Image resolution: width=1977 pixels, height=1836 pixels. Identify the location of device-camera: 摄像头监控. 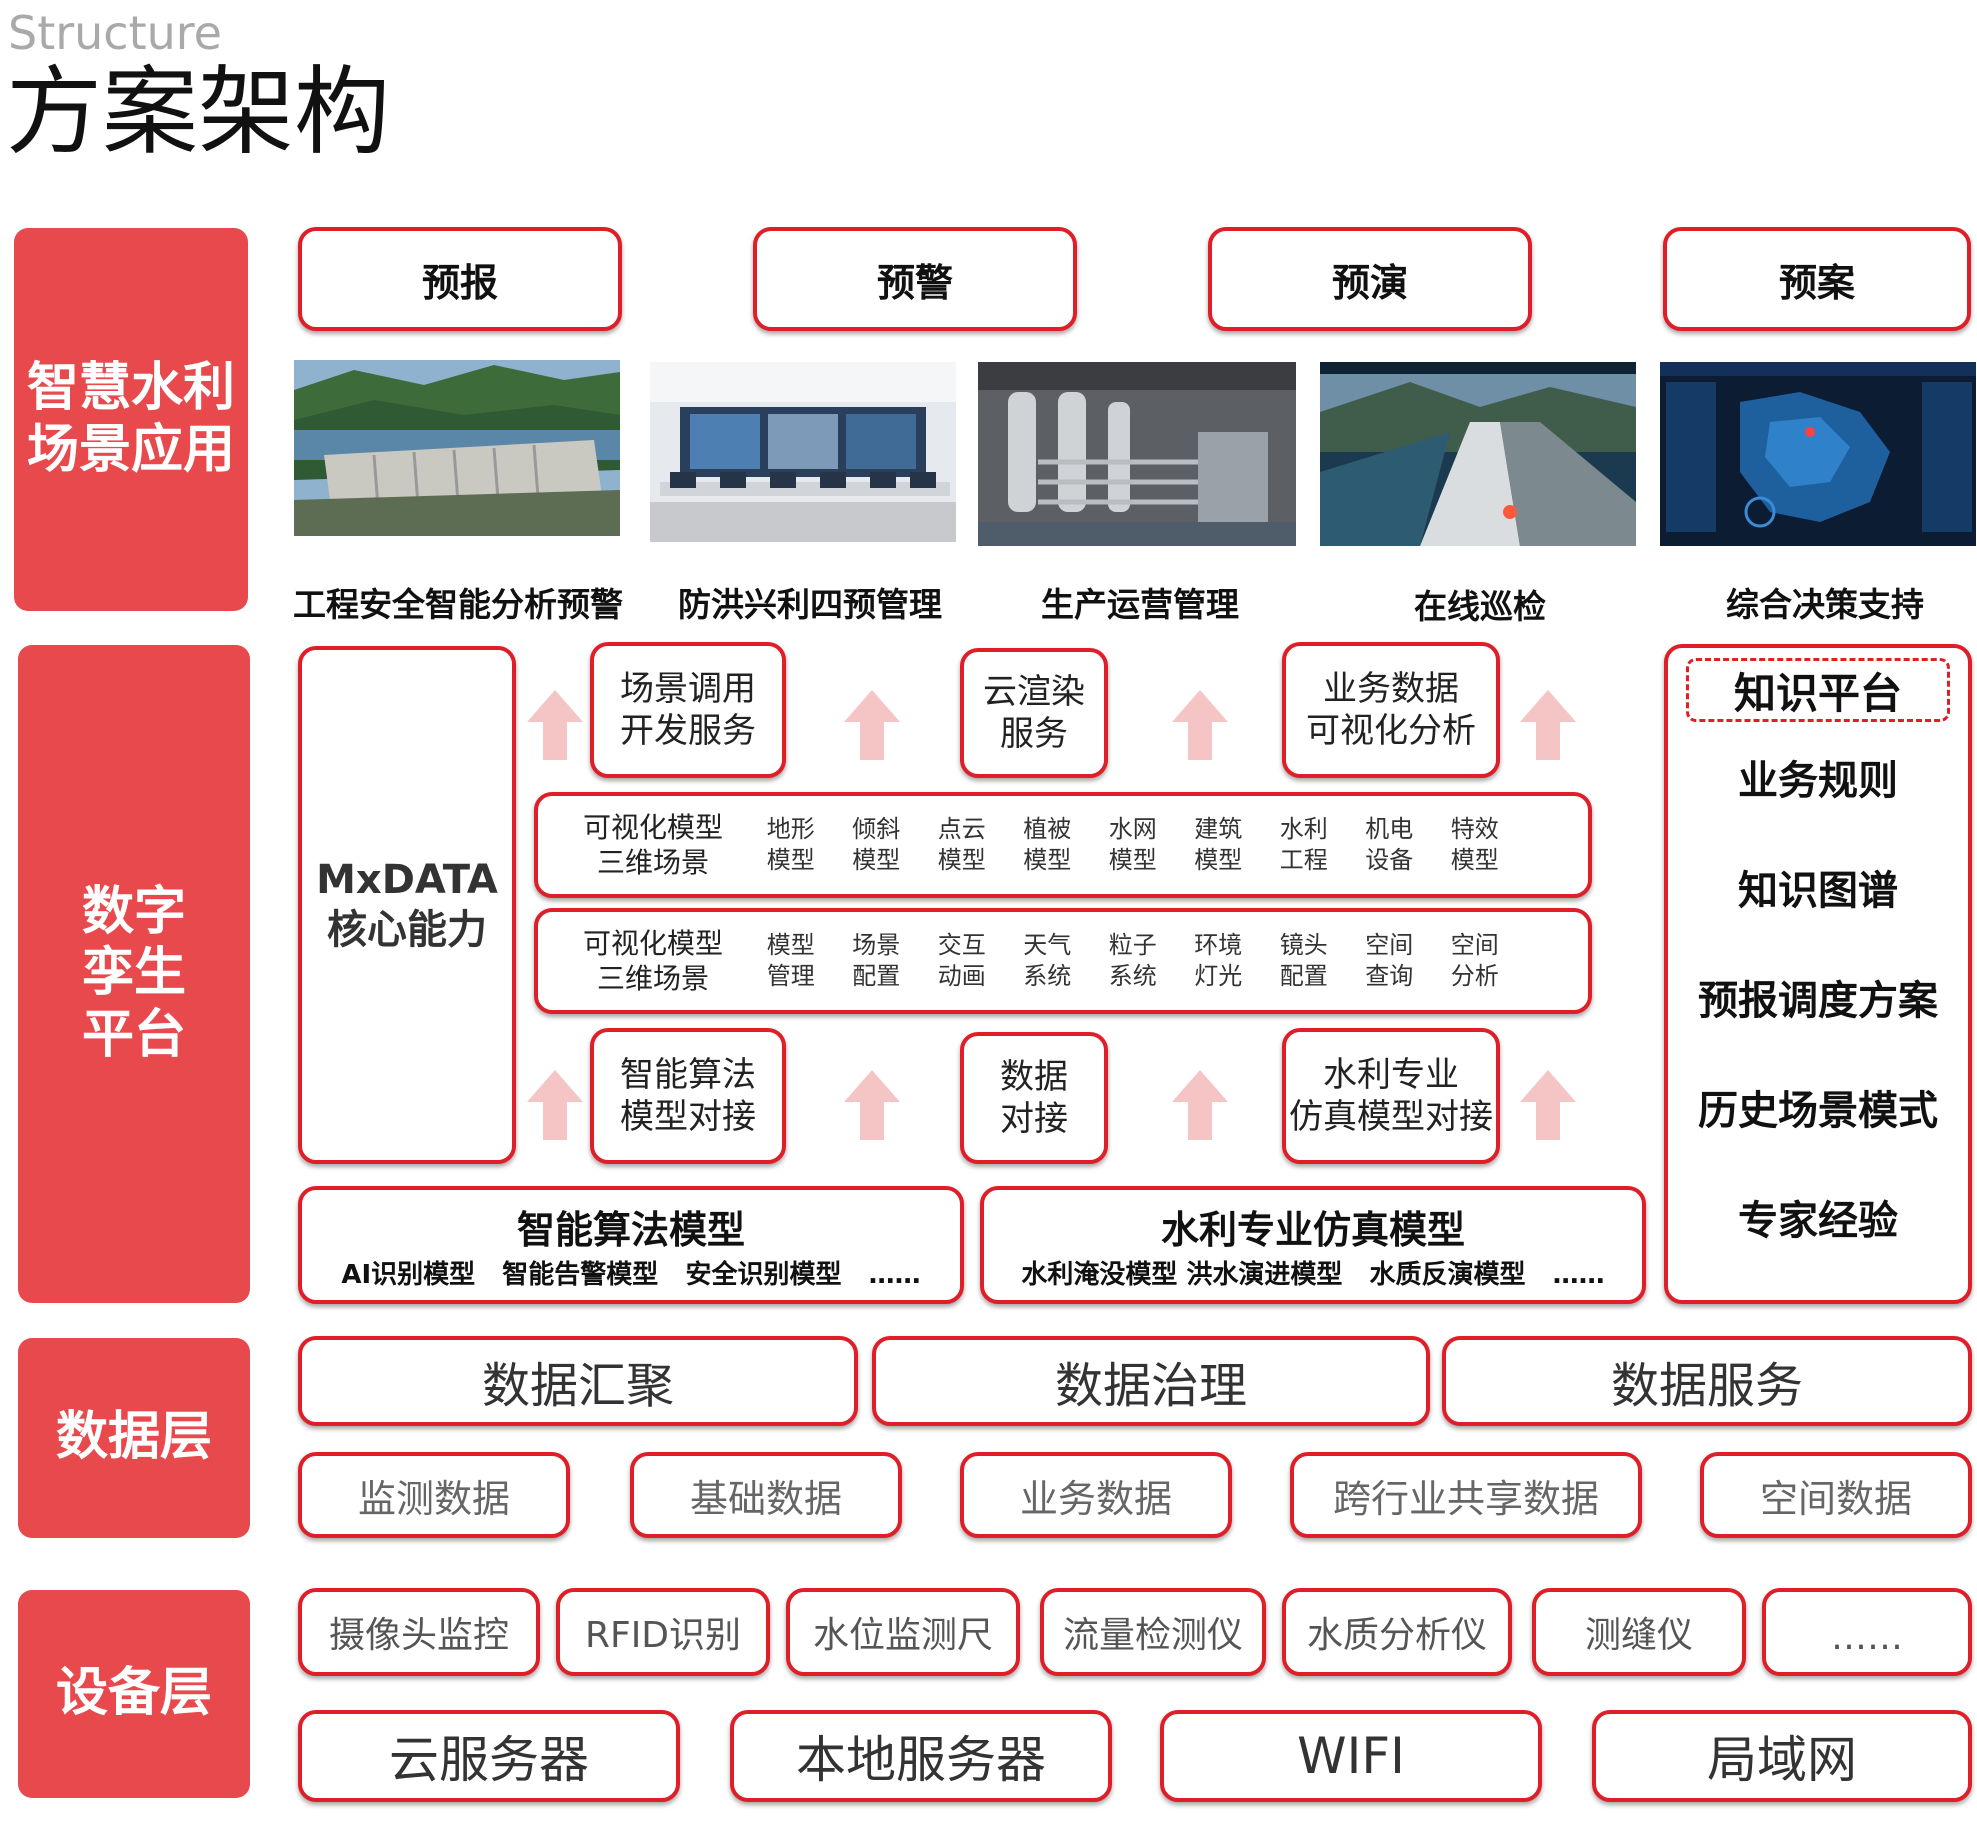
(419, 1632).